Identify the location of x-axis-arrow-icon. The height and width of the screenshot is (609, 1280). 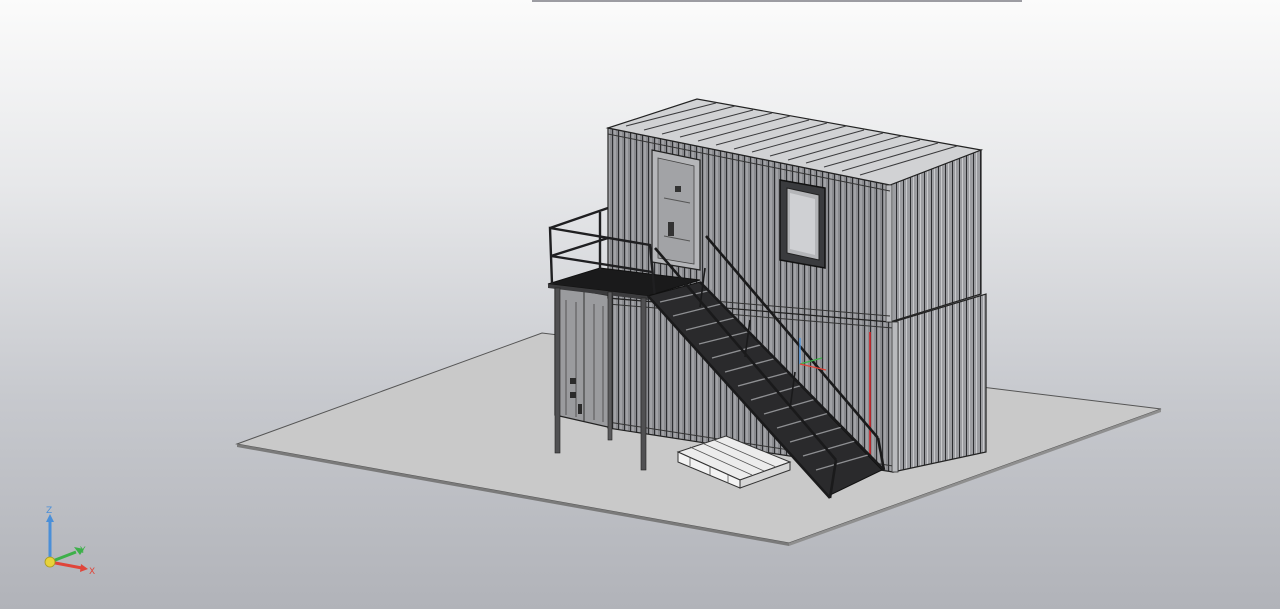
(84, 568).